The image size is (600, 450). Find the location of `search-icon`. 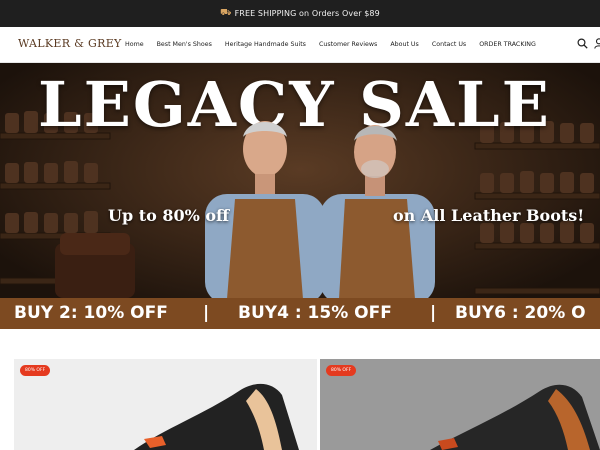

search-icon is located at coordinates (582, 43).